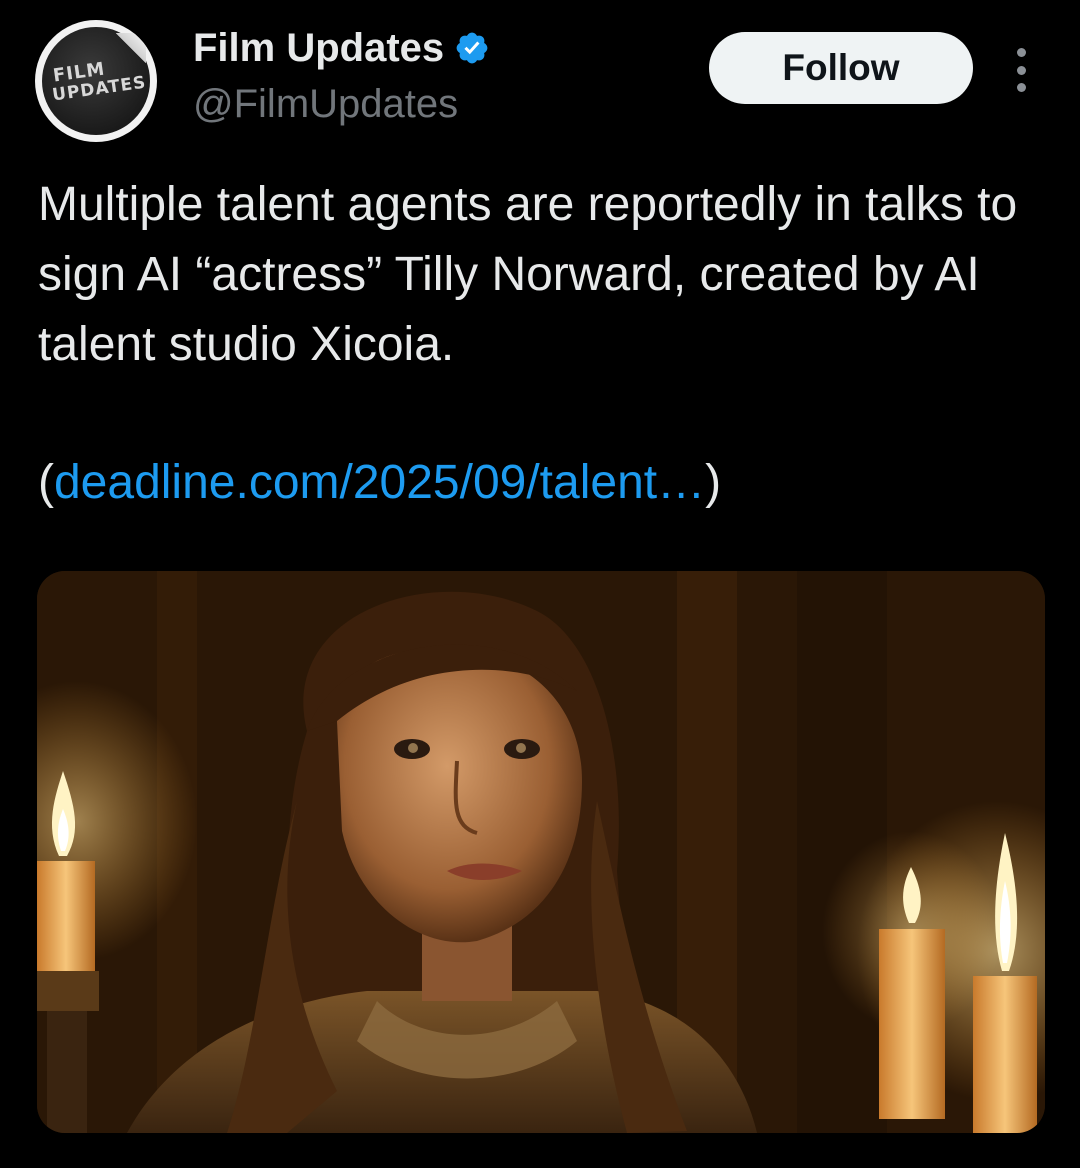  I want to click on link-open-paren: (, so click(46, 482).